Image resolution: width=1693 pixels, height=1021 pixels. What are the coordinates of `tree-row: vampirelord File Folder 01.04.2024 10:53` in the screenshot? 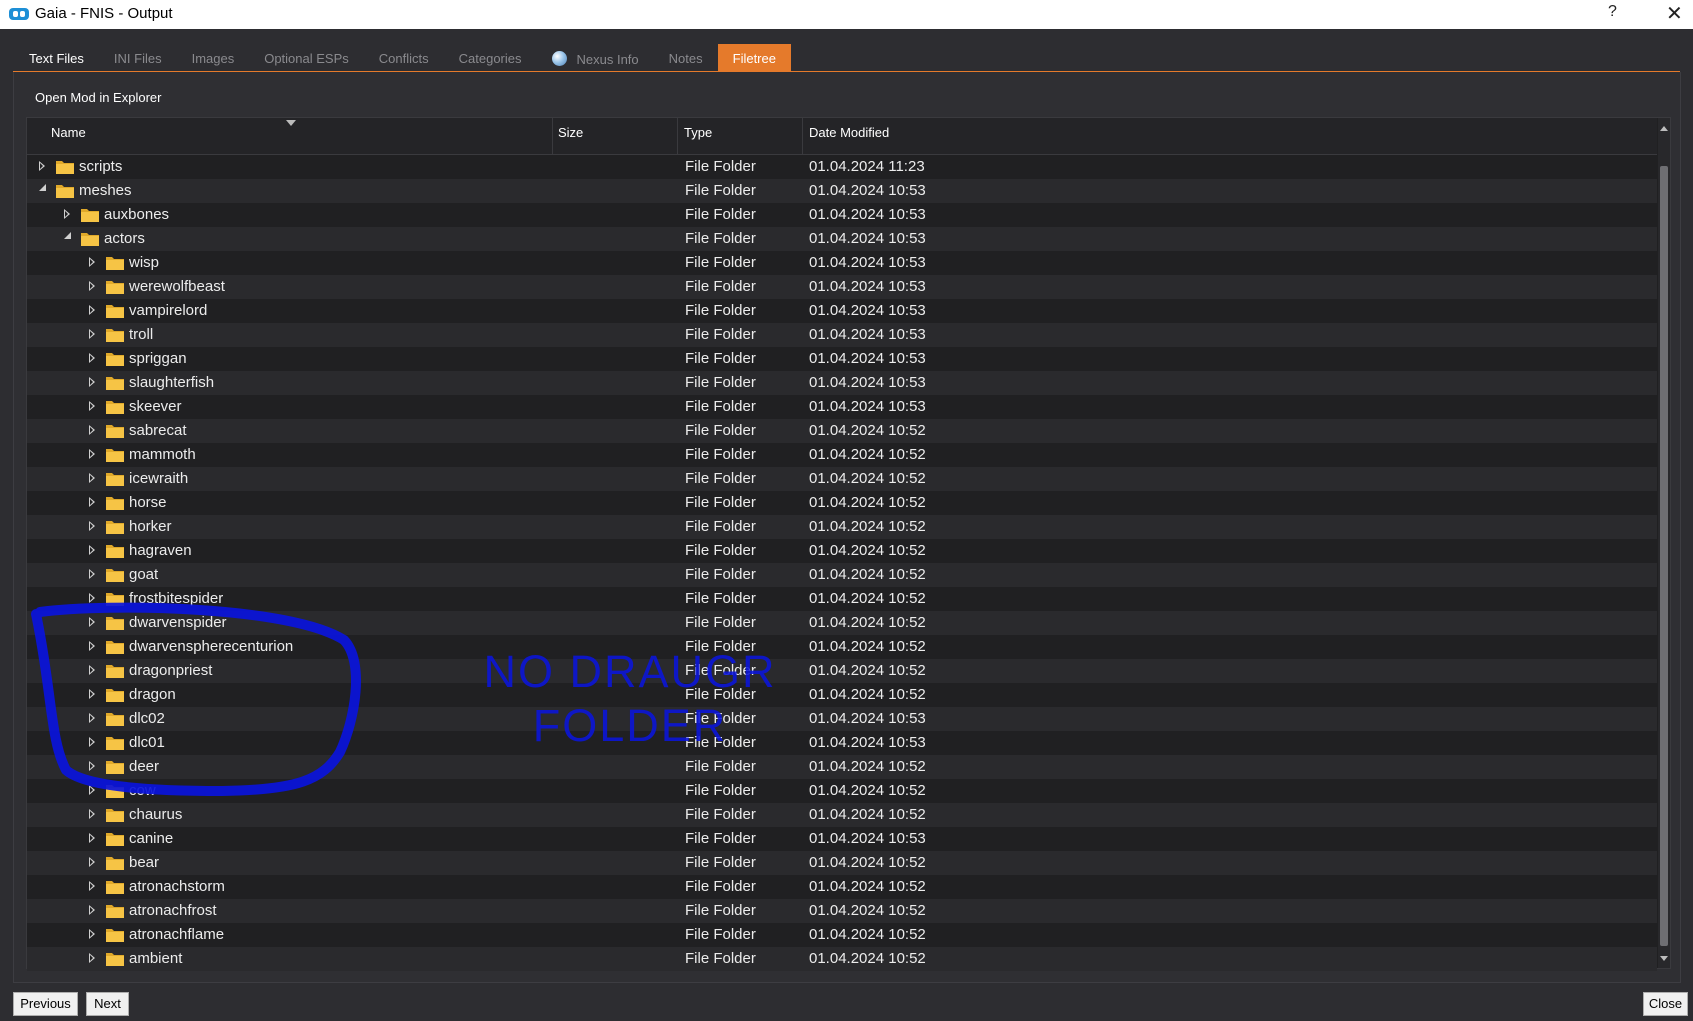 It's located at (842, 311).